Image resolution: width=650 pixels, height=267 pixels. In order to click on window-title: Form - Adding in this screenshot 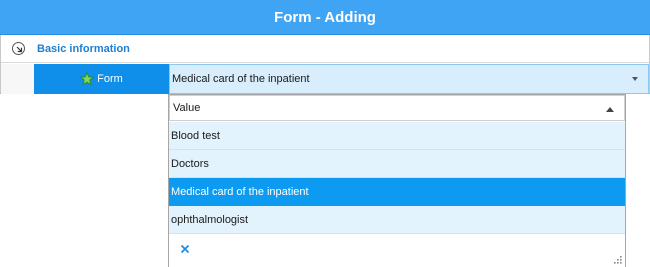, I will do `click(325, 17)`.